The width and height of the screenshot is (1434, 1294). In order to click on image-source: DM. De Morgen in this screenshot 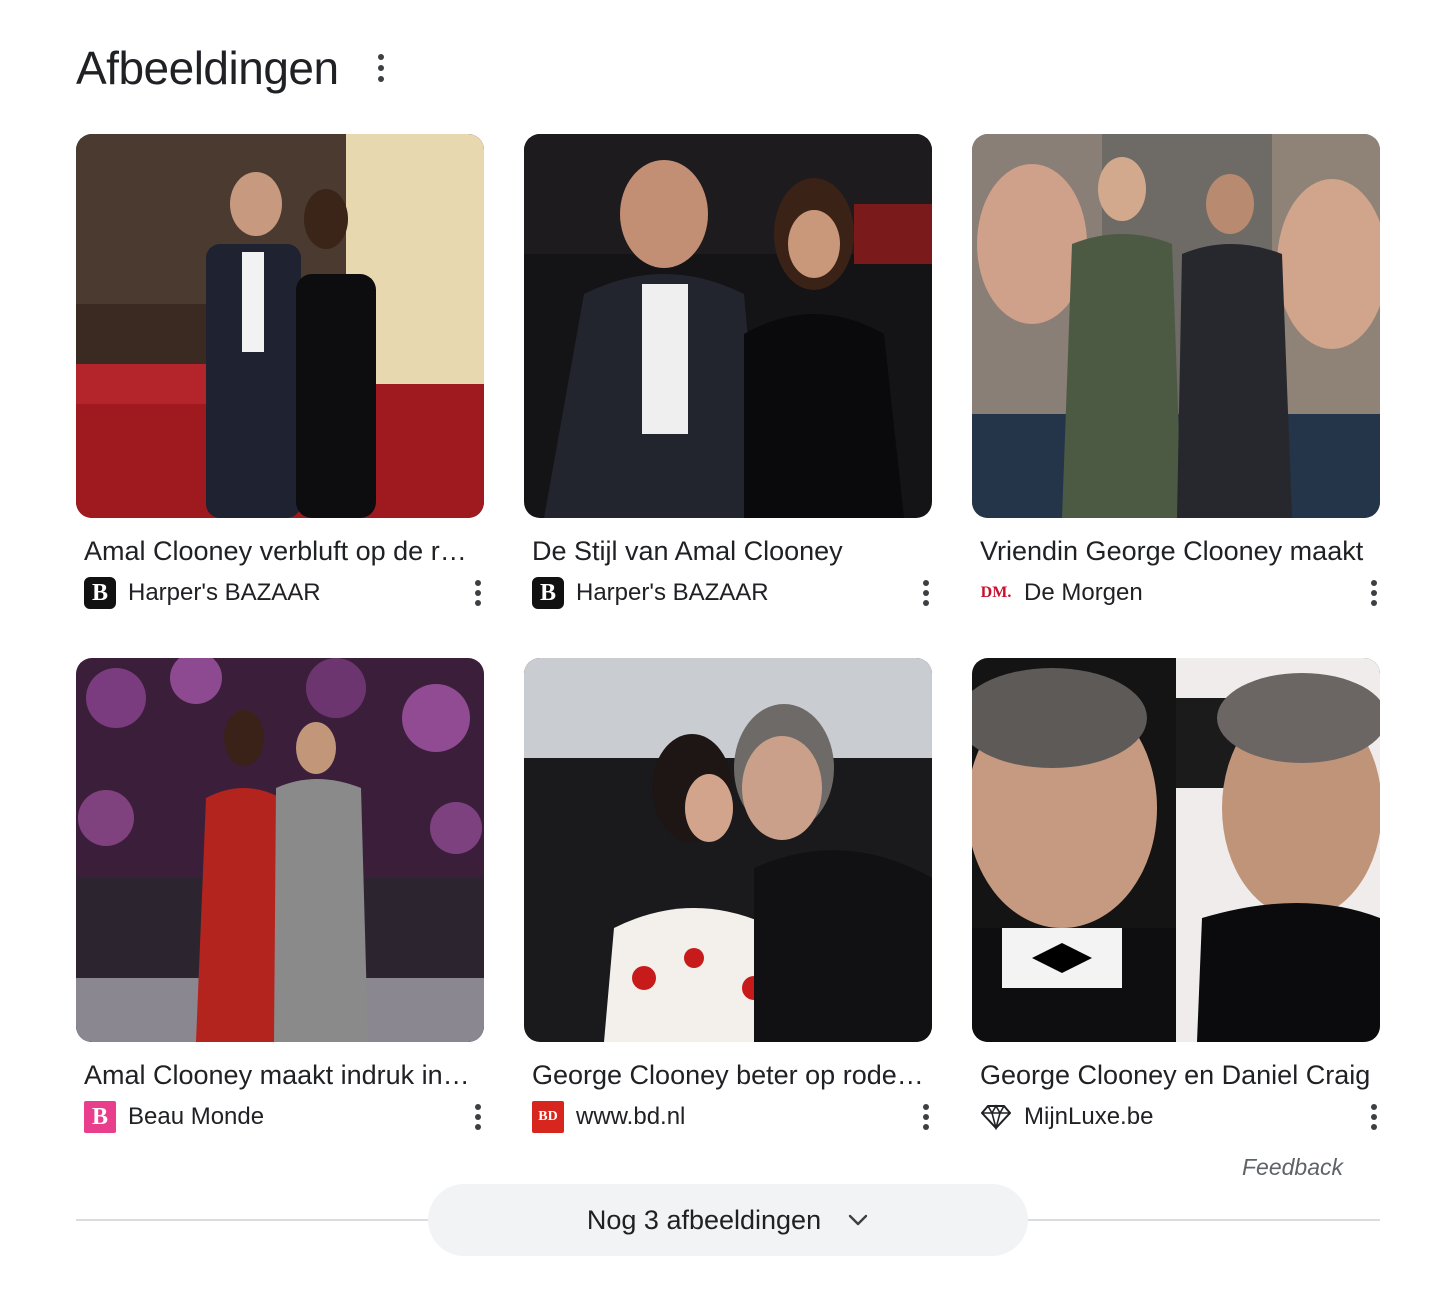, I will do `click(1180, 593)`.